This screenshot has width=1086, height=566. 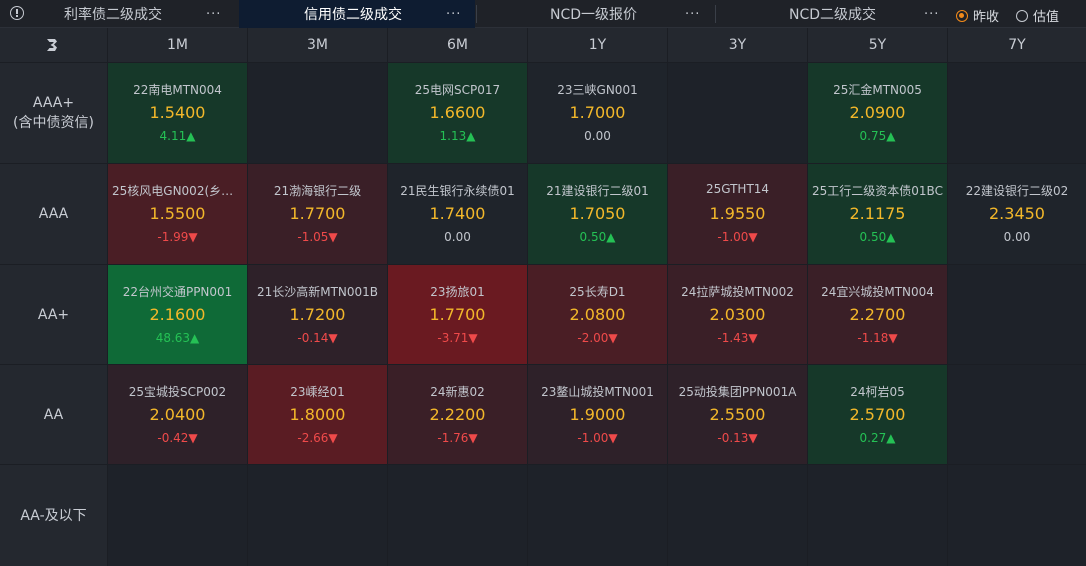 I want to click on bond-yield: 1.7200, so click(x=317, y=314).